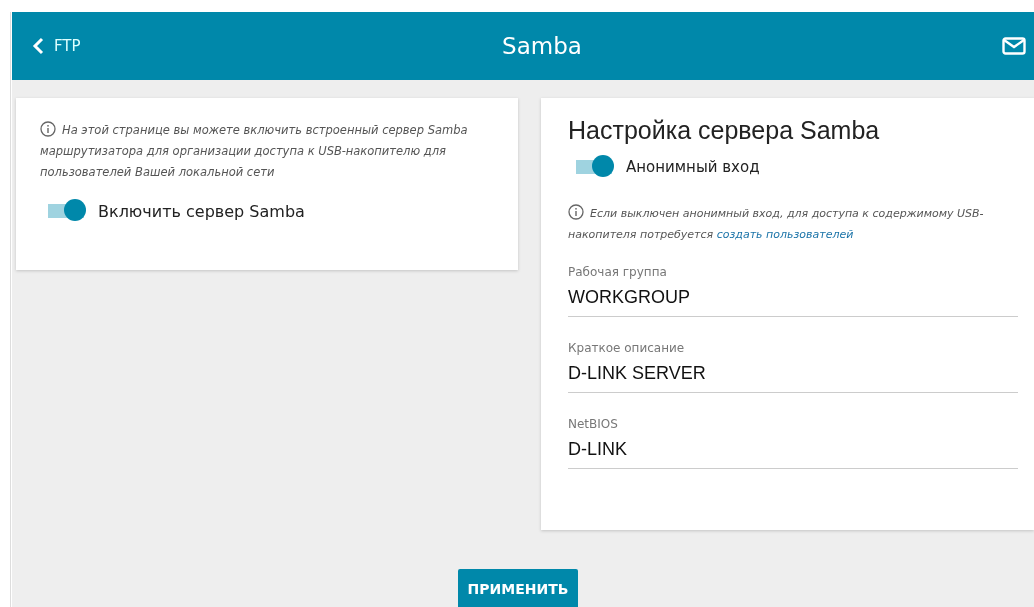 The image size is (1034, 607). I want to click on toggle-label: Анонимный вход, so click(693, 167).